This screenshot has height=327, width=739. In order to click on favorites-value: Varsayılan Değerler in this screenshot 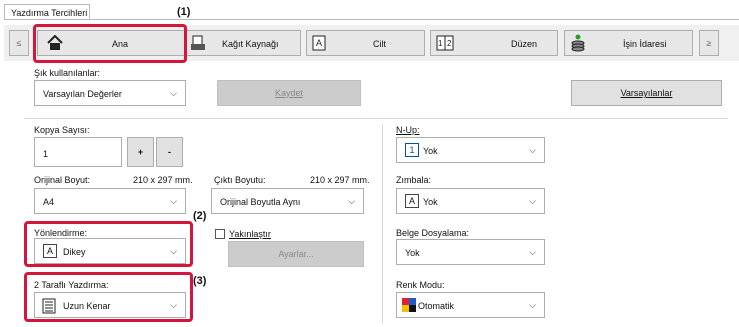, I will do `click(82, 94)`.